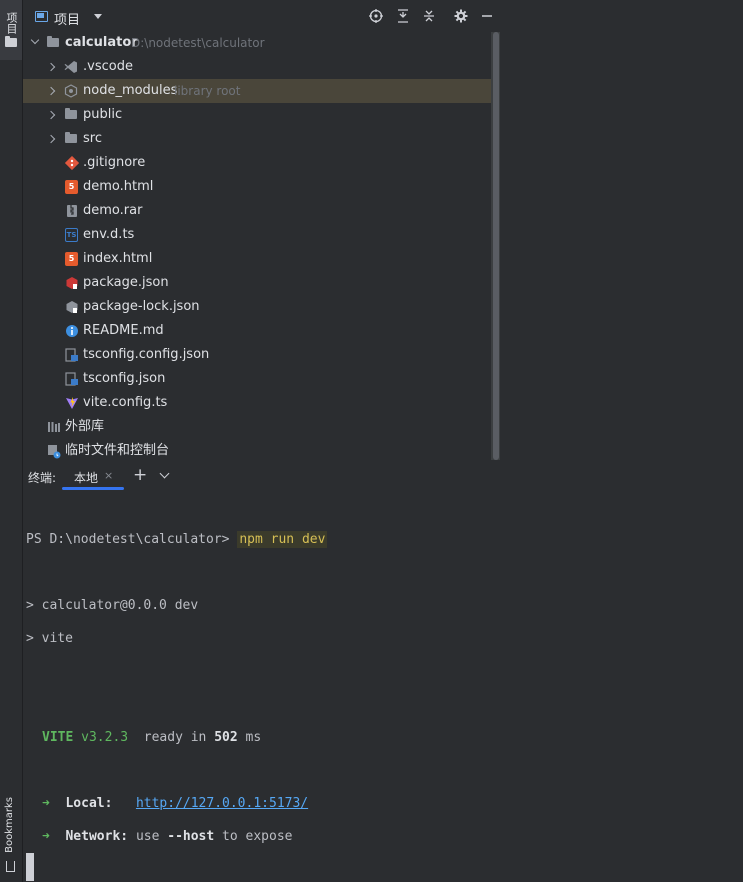 This screenshot has height=882, width=743. Describe the element at coordinates (257, 67) in the screenshot. I see `tree-item-vscode: .vscode` at that location.